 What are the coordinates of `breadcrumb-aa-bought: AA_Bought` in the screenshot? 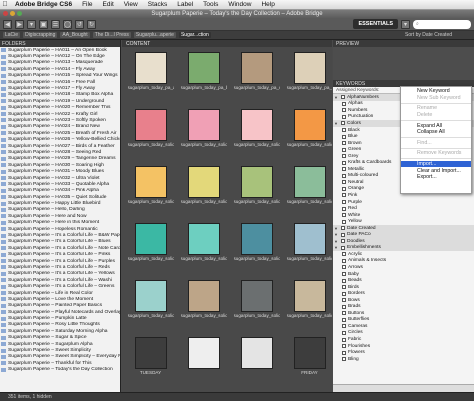 It's located at (75, 35).